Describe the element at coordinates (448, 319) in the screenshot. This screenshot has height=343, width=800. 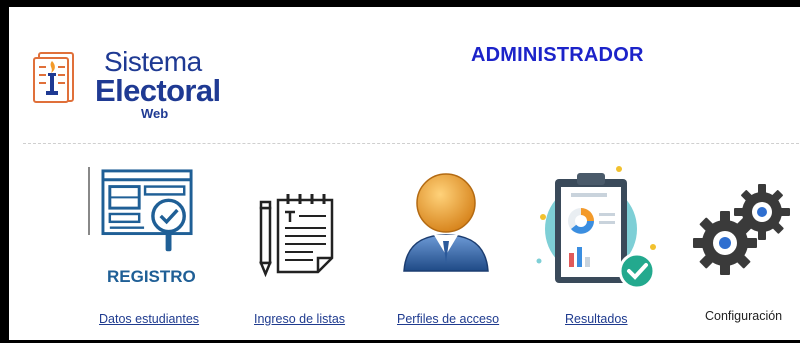
I see `perfiles-de-acceso-link: Perfiles de acceso` at that location.